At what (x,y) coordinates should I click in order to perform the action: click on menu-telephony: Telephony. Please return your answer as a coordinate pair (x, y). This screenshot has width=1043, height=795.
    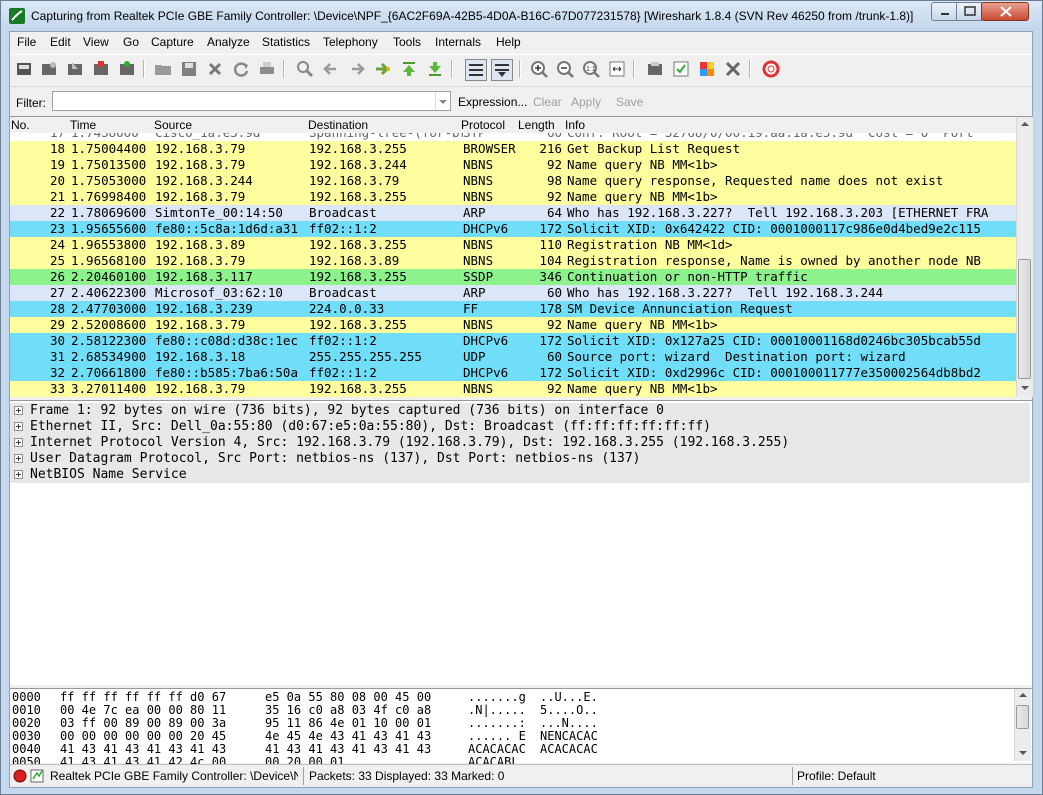
    Looking at the image, I should click on (350, 42).